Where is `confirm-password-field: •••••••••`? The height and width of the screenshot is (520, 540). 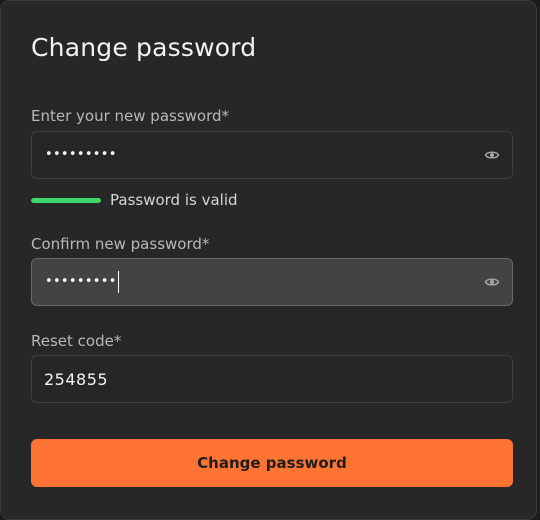
confirm-password-field: ••••••••• is located at coordinates (272, 282).